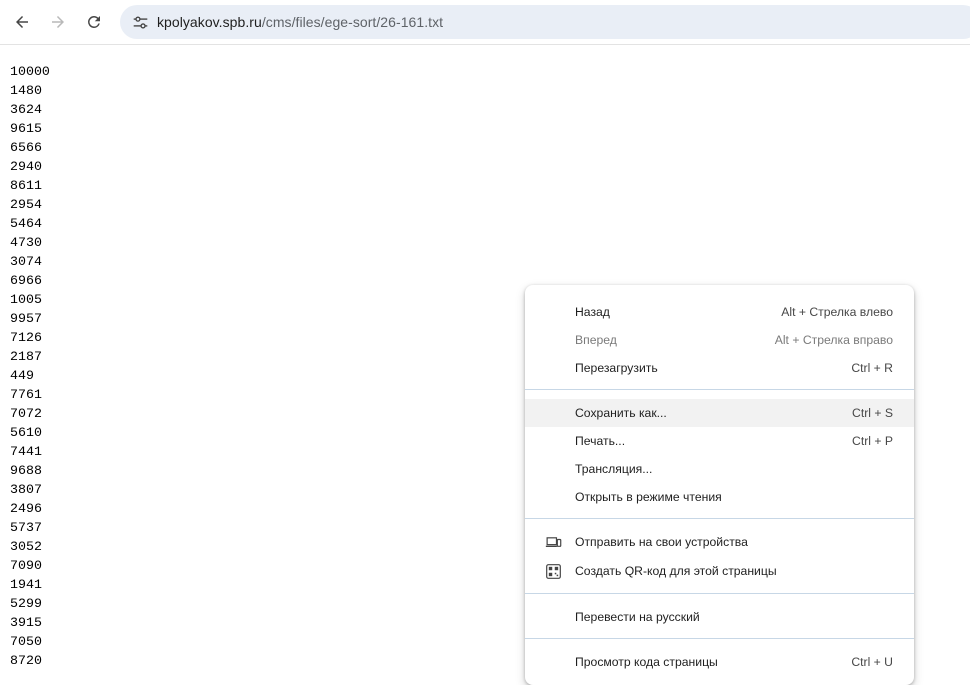 This screenshot has width=970, height=685. I want to click on menu-item-shortcut: Ctrl + P, so click(872, 441).